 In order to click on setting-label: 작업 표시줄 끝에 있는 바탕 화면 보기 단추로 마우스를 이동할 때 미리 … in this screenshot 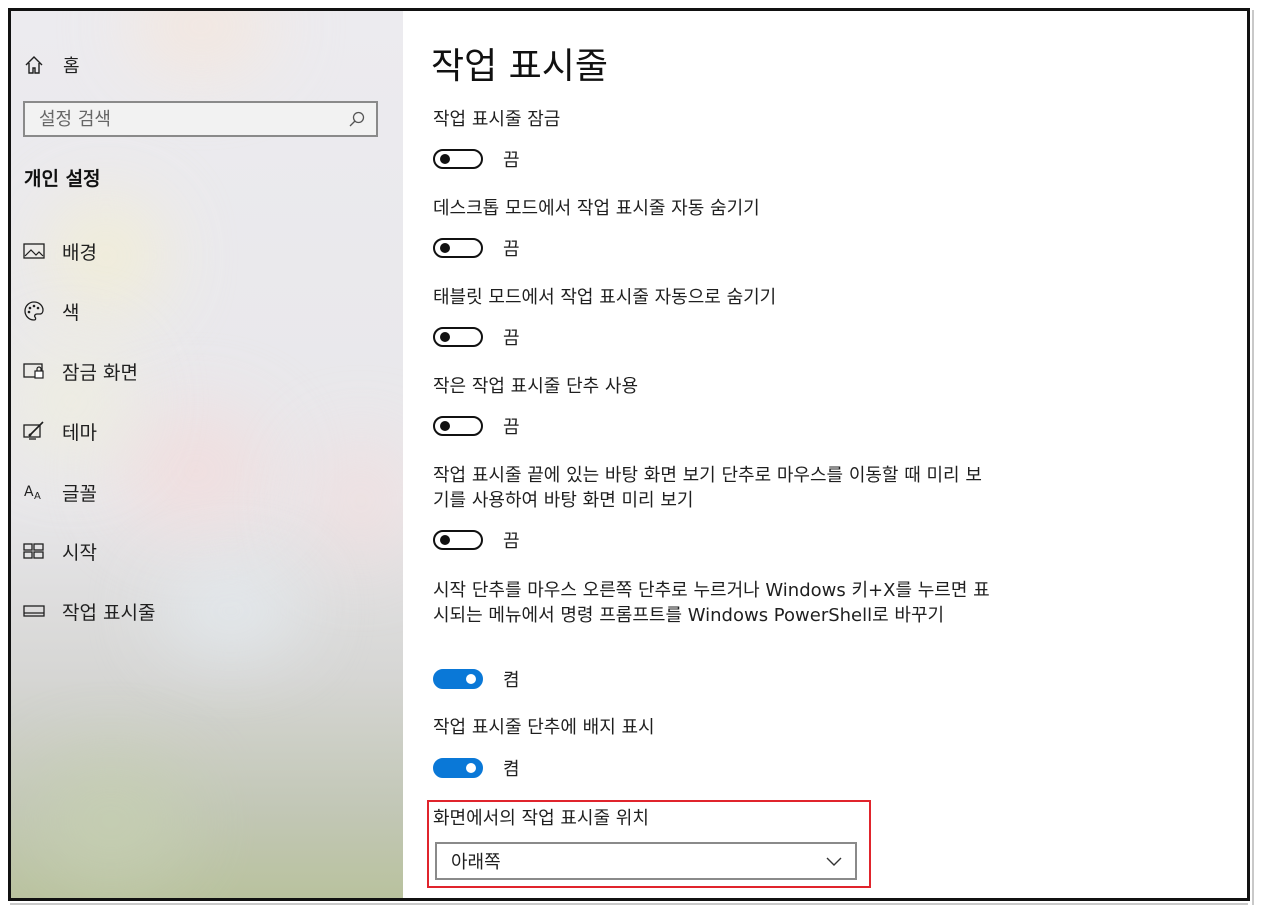, I will do `click(707, 488)`.